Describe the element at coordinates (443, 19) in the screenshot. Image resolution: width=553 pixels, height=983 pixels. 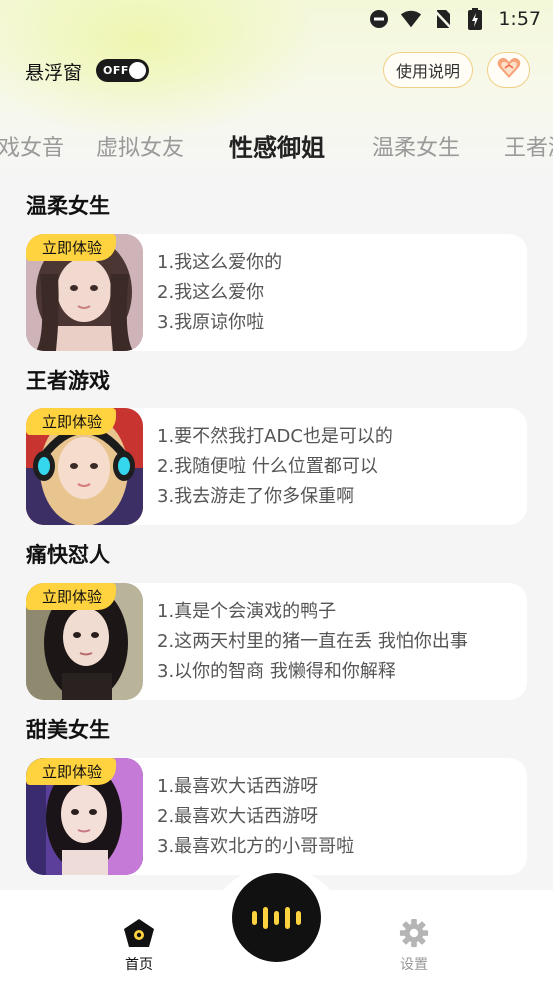
I see `no-sim-icon` at that location.